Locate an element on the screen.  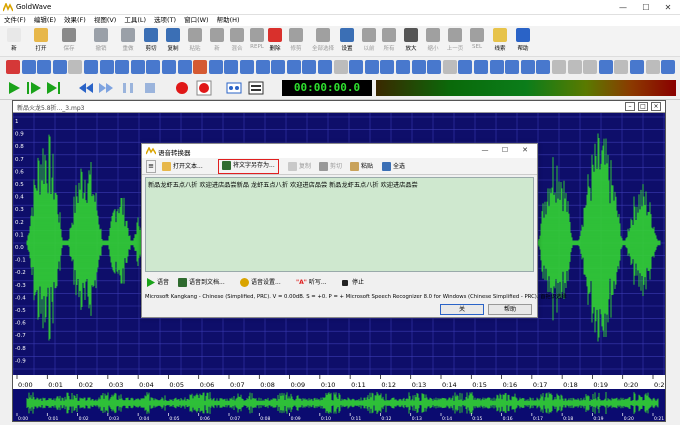
play-end-button is located at coordinates (54, 88).